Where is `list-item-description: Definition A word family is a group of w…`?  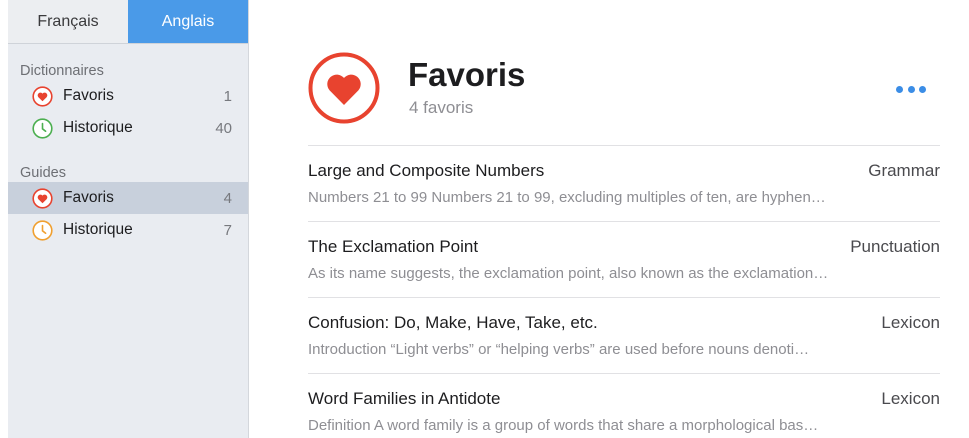 list-item-description: Definition A word family is a group of w… is located at coordinates (563, 425).